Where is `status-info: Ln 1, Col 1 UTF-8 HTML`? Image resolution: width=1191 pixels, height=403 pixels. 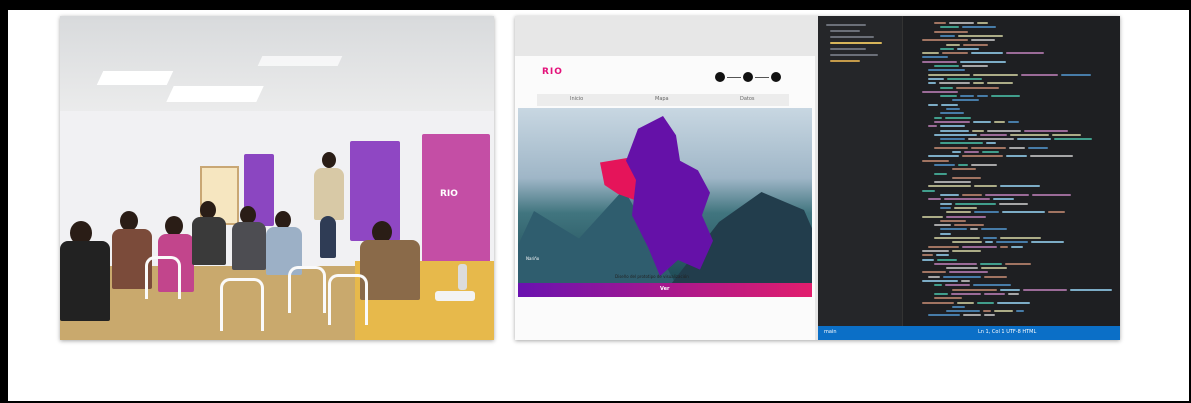 status-info: Ln 1, Col 1 UTF-8 HTML is located at coordinates (1007, 332).